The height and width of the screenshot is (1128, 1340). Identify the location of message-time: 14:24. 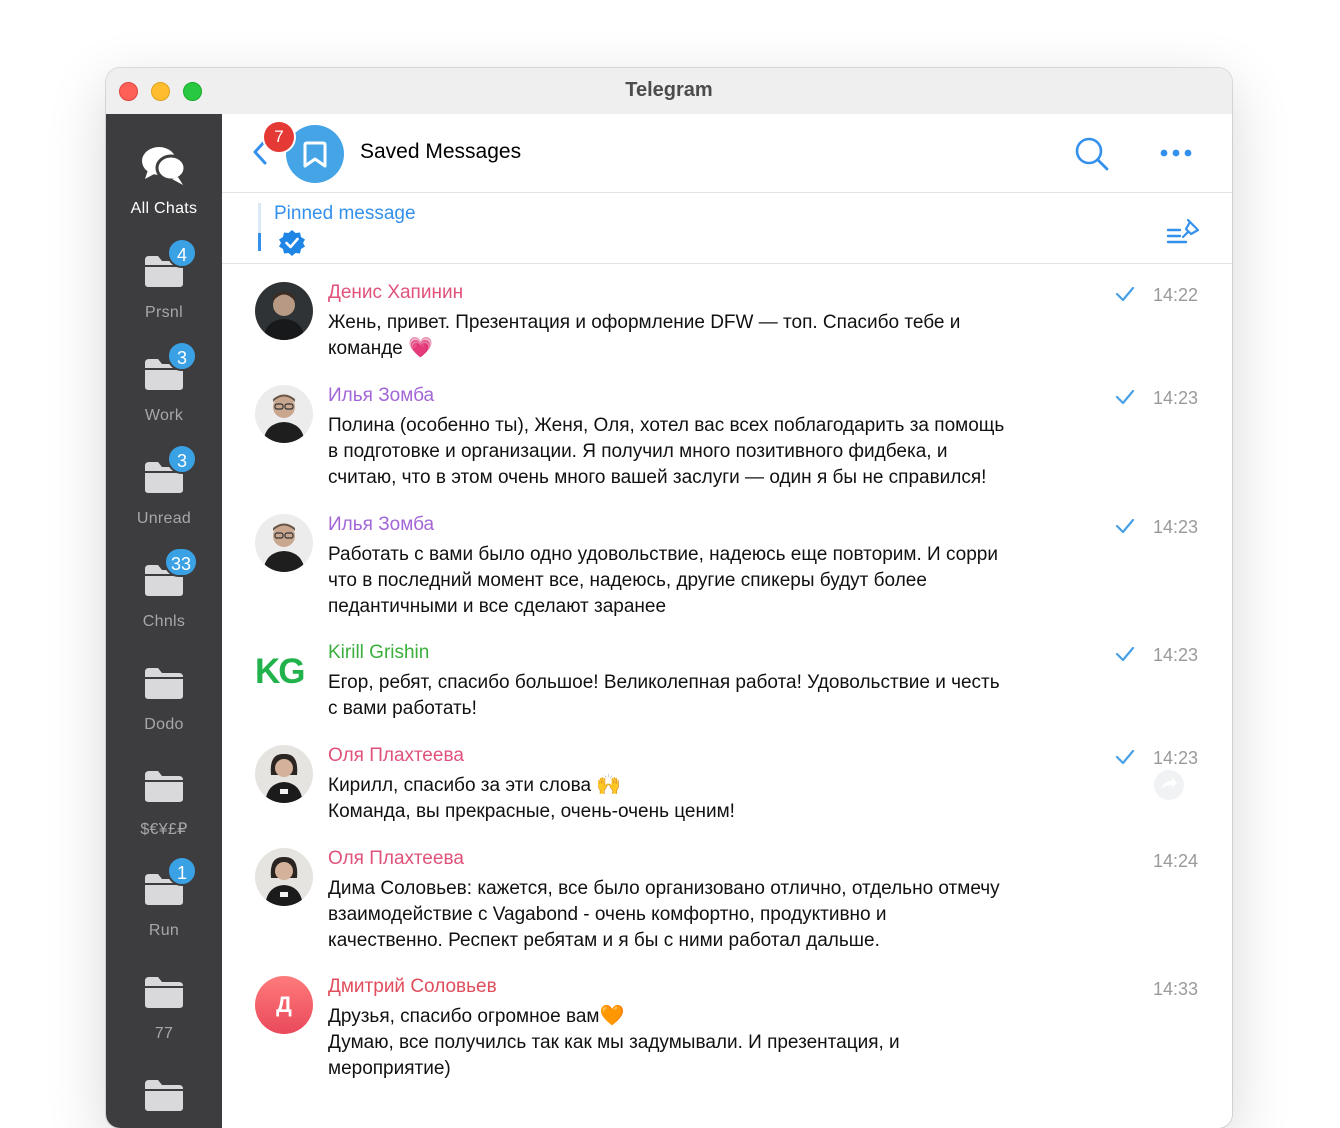
(1175, 861).